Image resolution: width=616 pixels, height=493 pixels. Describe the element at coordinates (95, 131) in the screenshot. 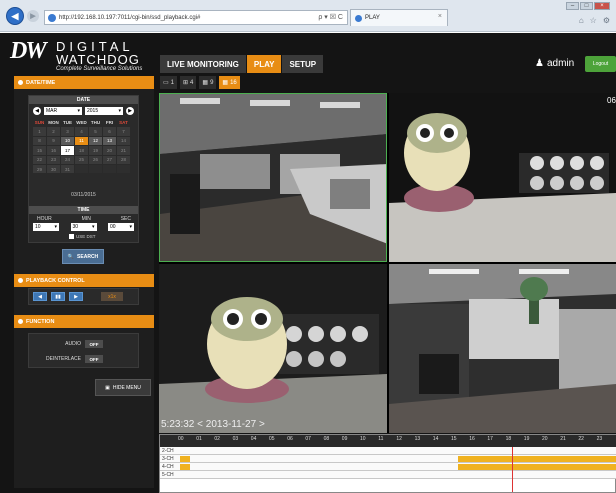

I see `calendar-day: 5` at that location.